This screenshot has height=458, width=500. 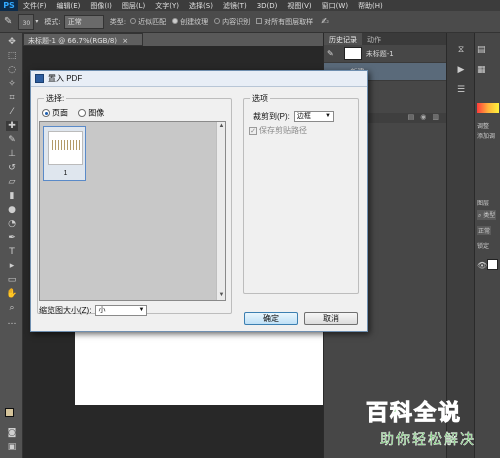 I want to click on layers-tab: 图层, so click(x=483, y=202).